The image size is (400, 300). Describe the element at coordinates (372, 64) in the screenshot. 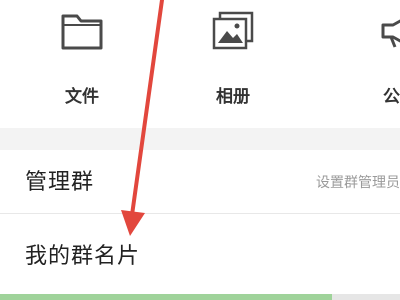

I see `grid-item-notice: 公告` at that location.